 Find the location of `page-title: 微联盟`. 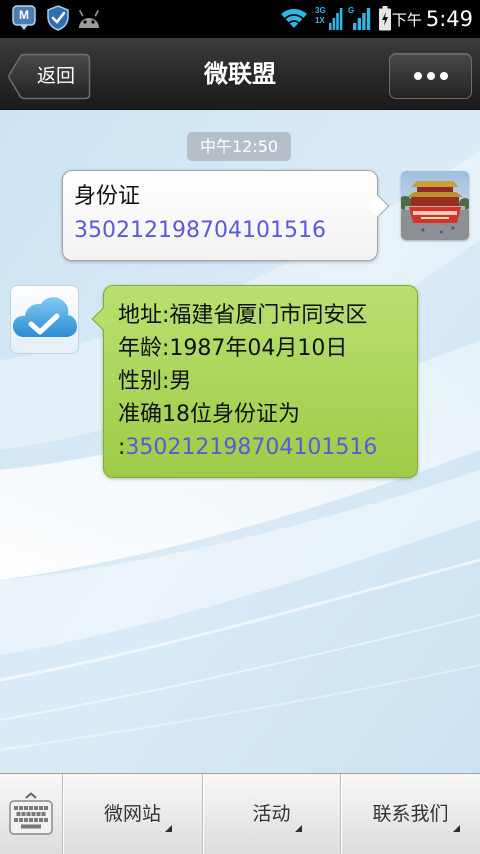

page-title: 微联盟 is located at coordinates (240, 74).